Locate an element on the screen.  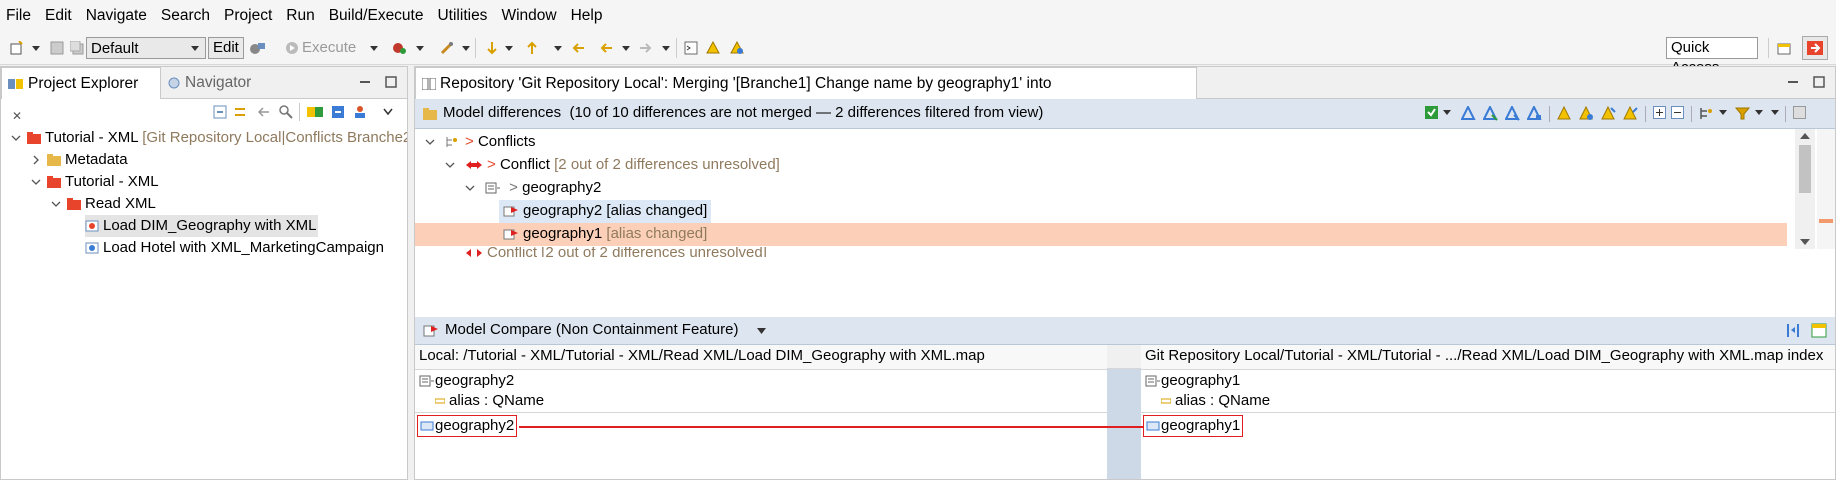
layout-icon is located at coordinates (1819, 330).